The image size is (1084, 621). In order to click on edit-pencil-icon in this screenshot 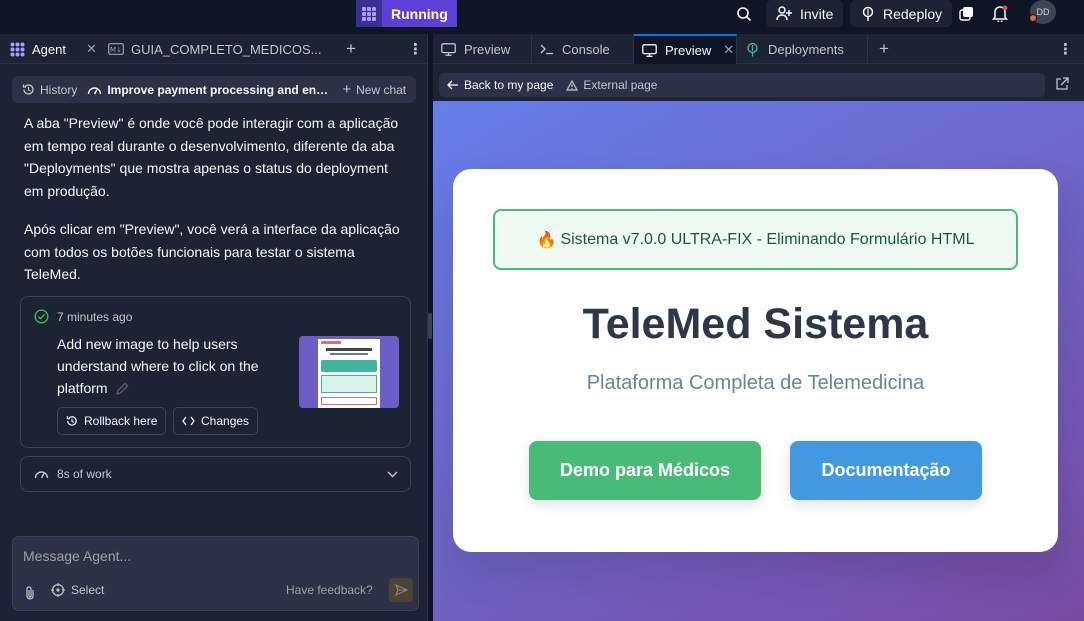, I will do `click(122, 389)`.